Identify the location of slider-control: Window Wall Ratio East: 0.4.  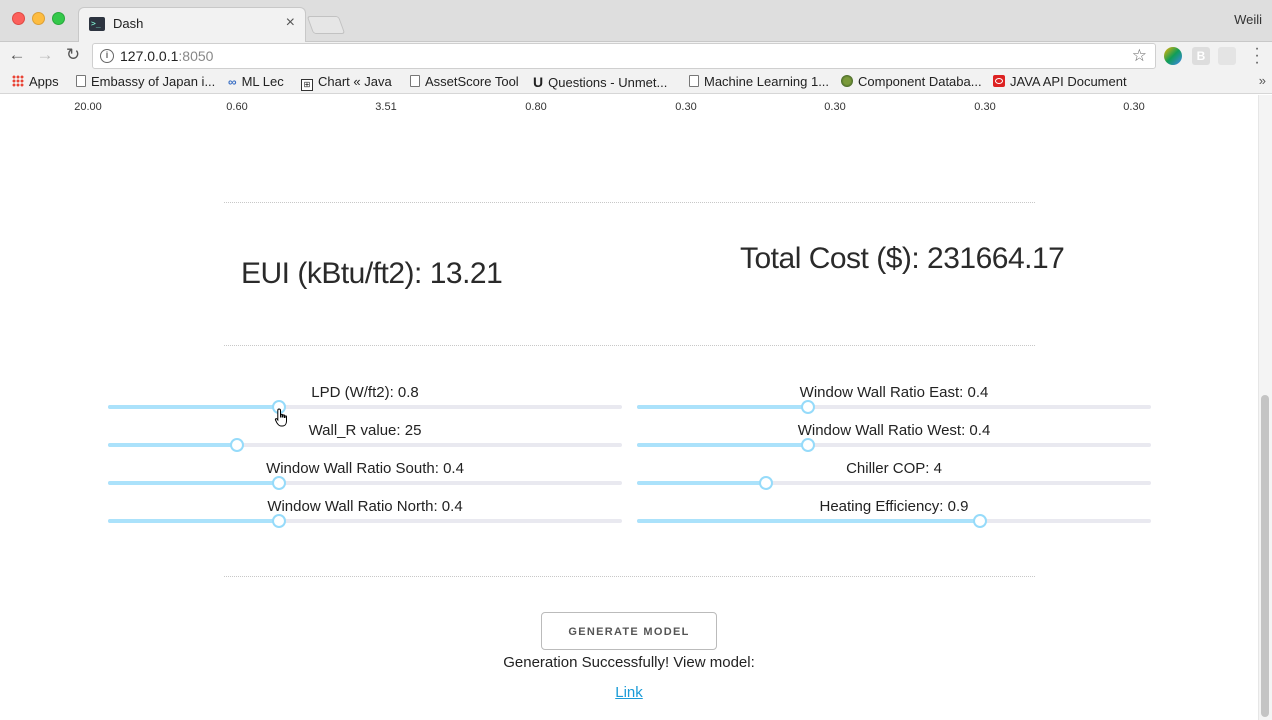
(894, 402).